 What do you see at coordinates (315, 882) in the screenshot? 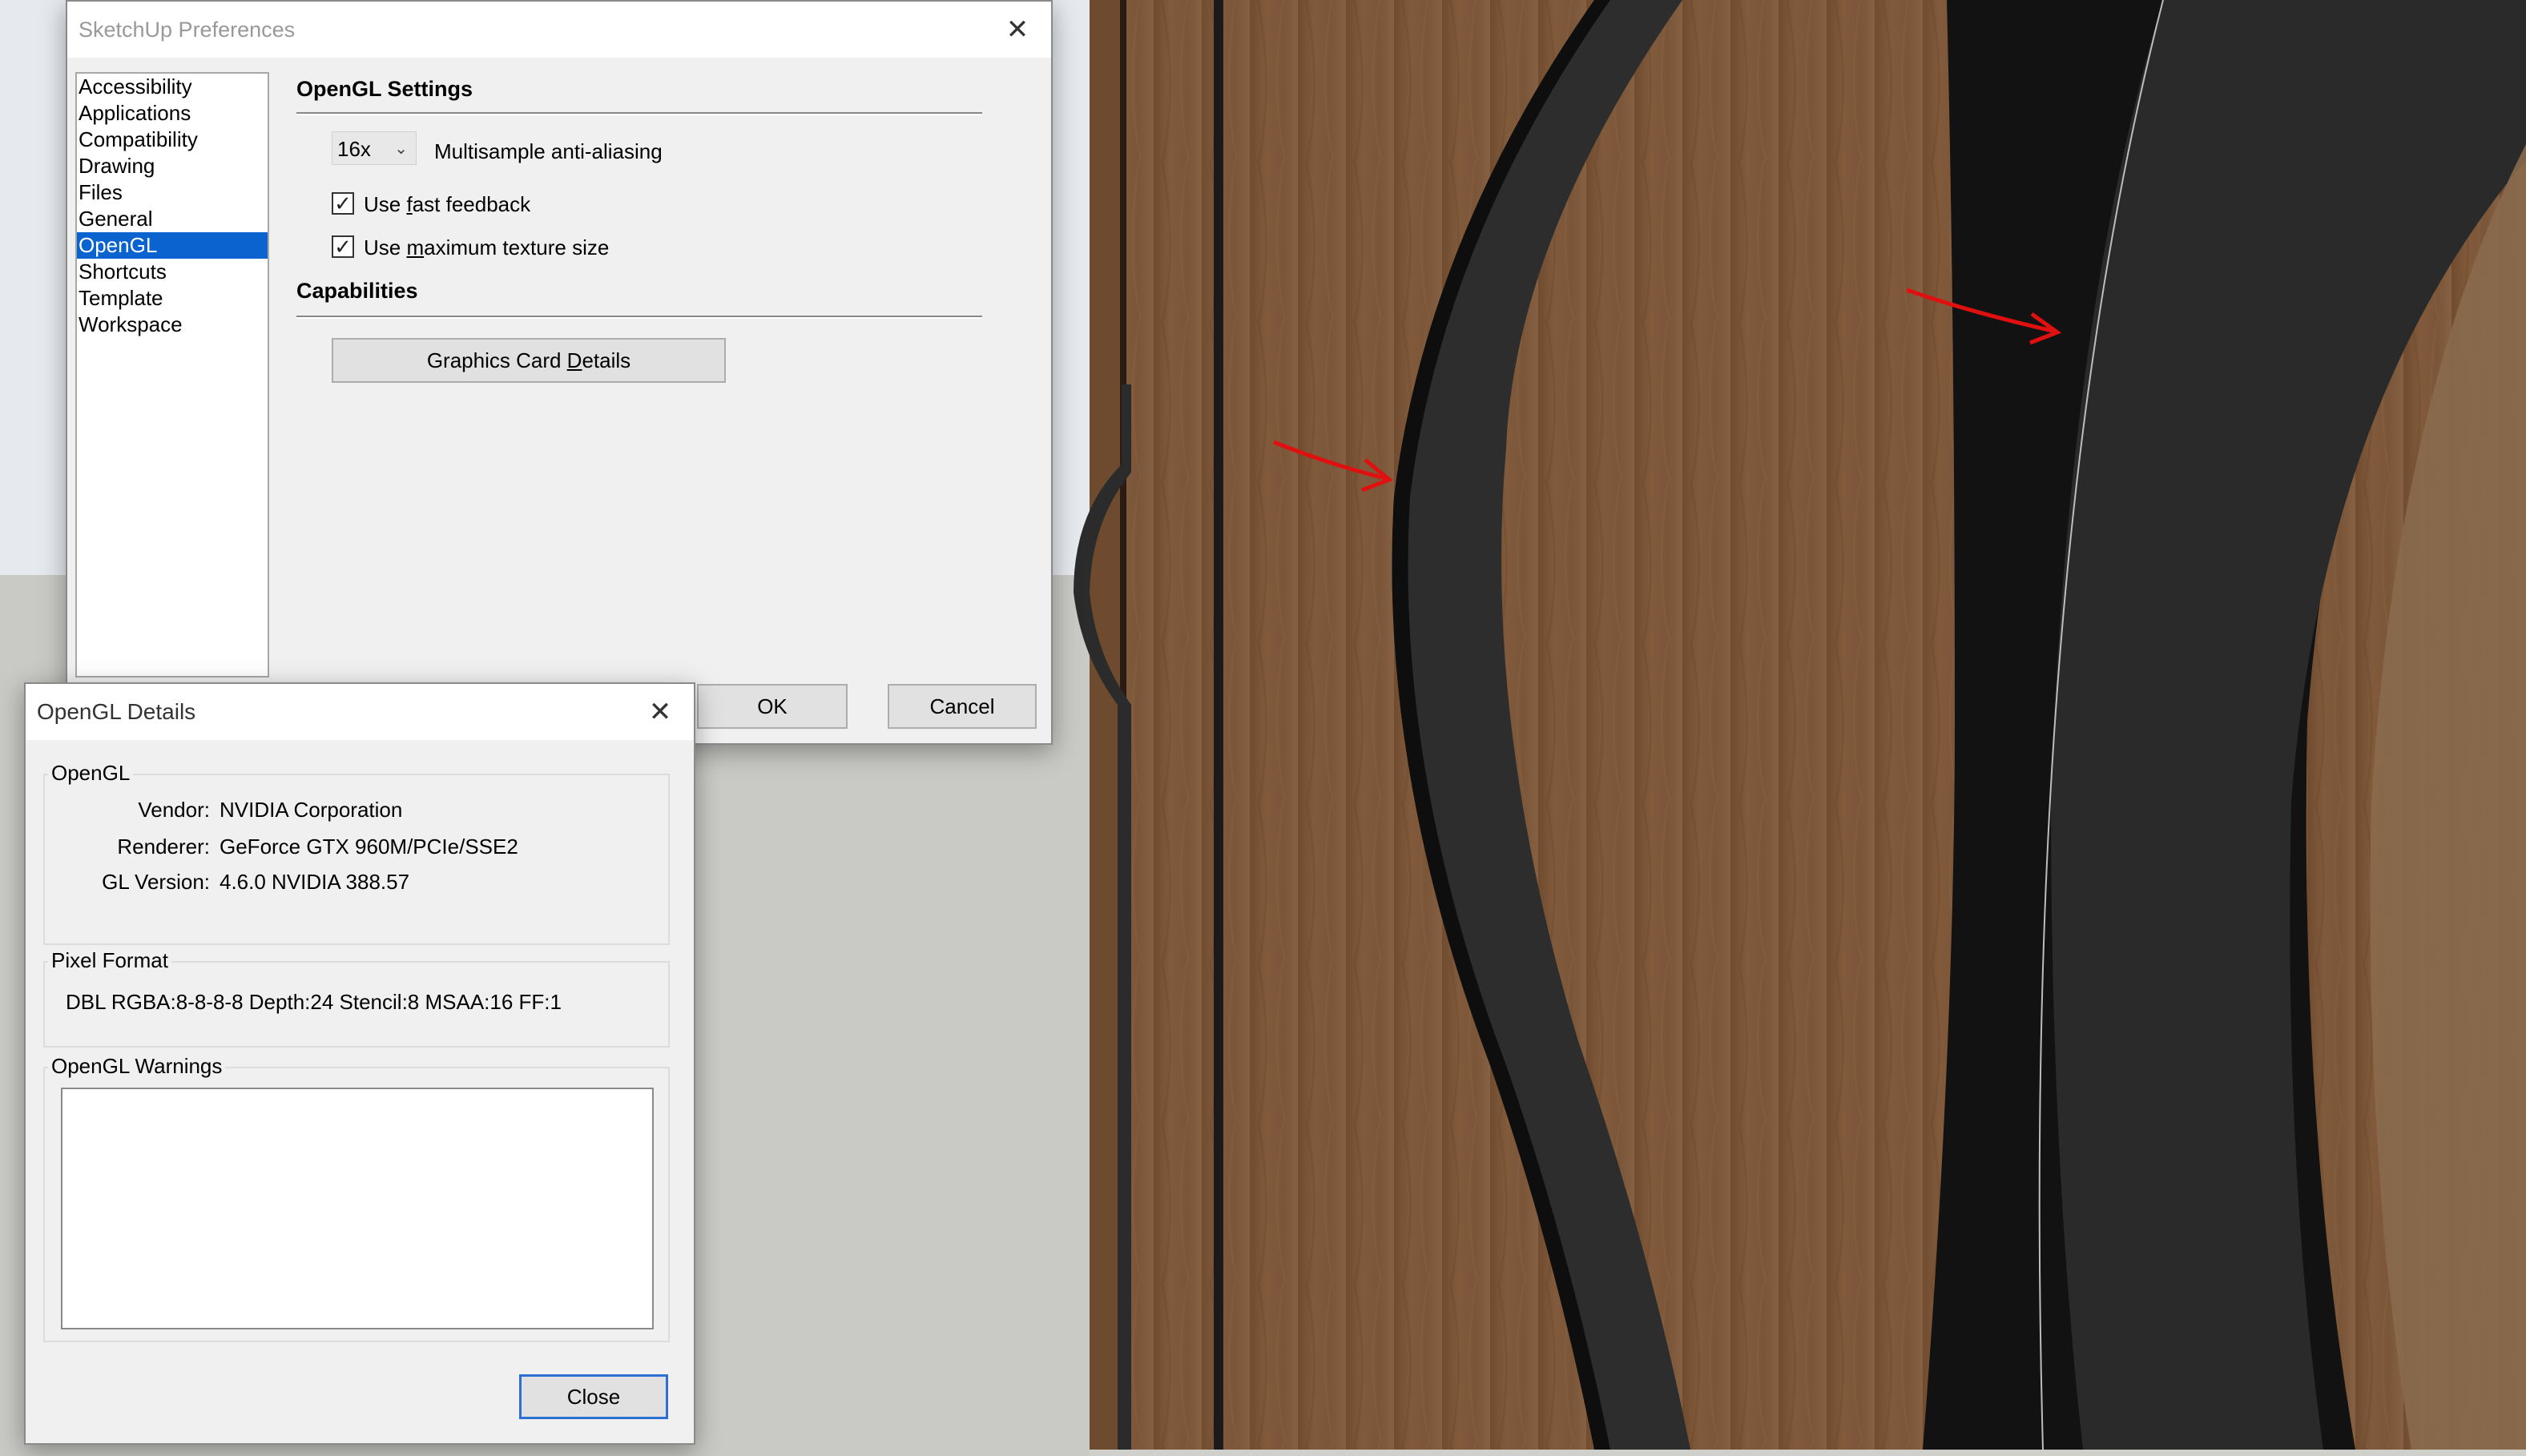
I see `gl-version-value: 4.6.0 NVIDIA 388.57` at bounding box center [315, 882].